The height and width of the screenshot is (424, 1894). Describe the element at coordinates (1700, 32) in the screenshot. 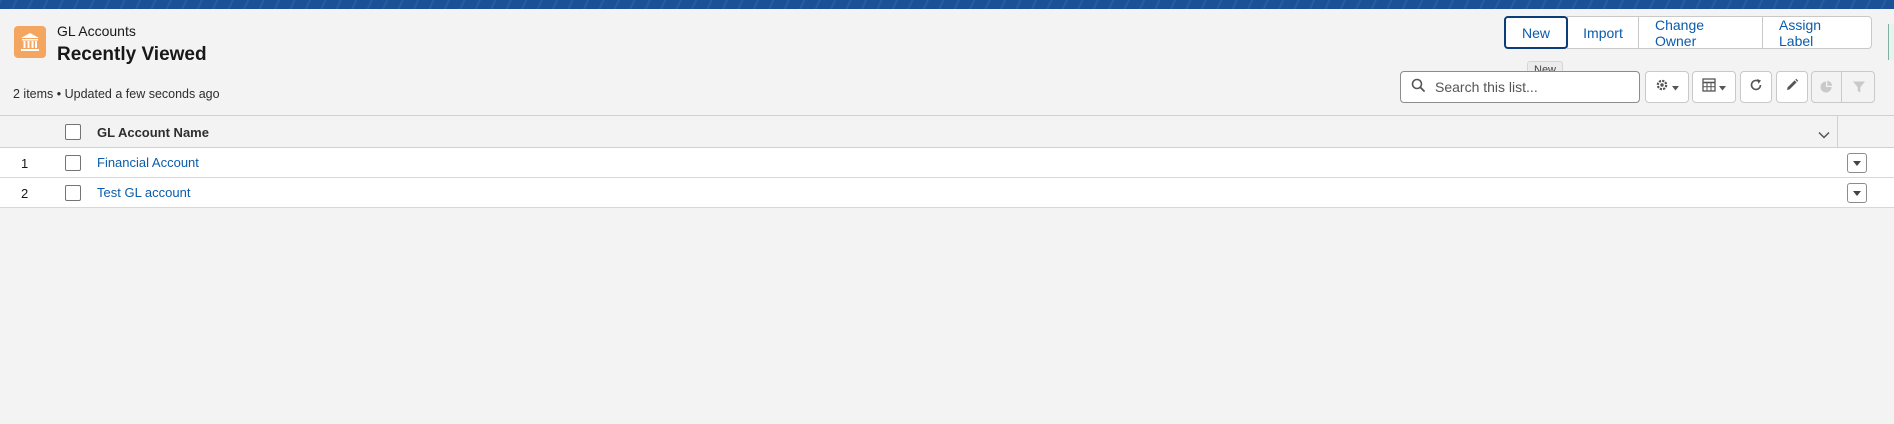

I see `change-owner-button: Change Owner` at that location.